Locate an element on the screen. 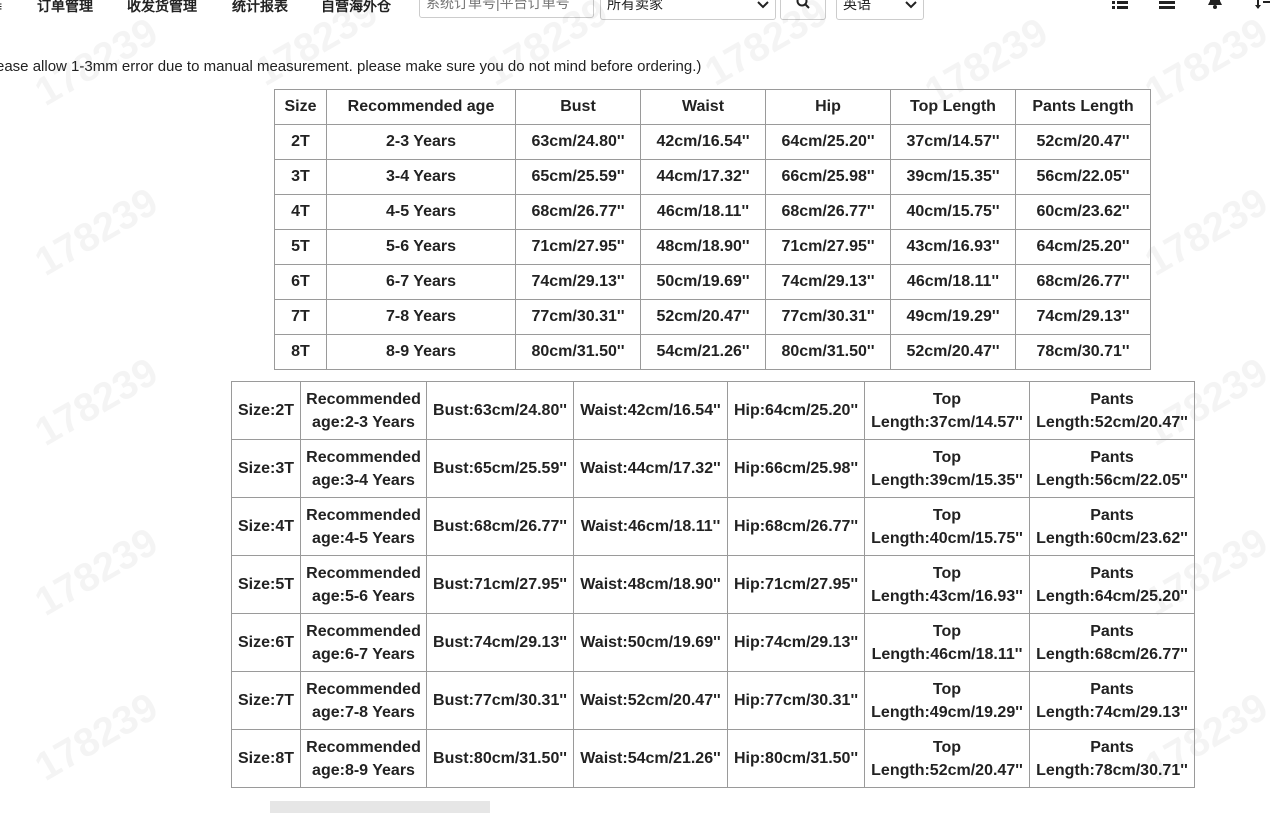 The width and height of the screenshot is (1286, 813). table-cell: 48cm/18.90'' is located at coordinates (703, 247).